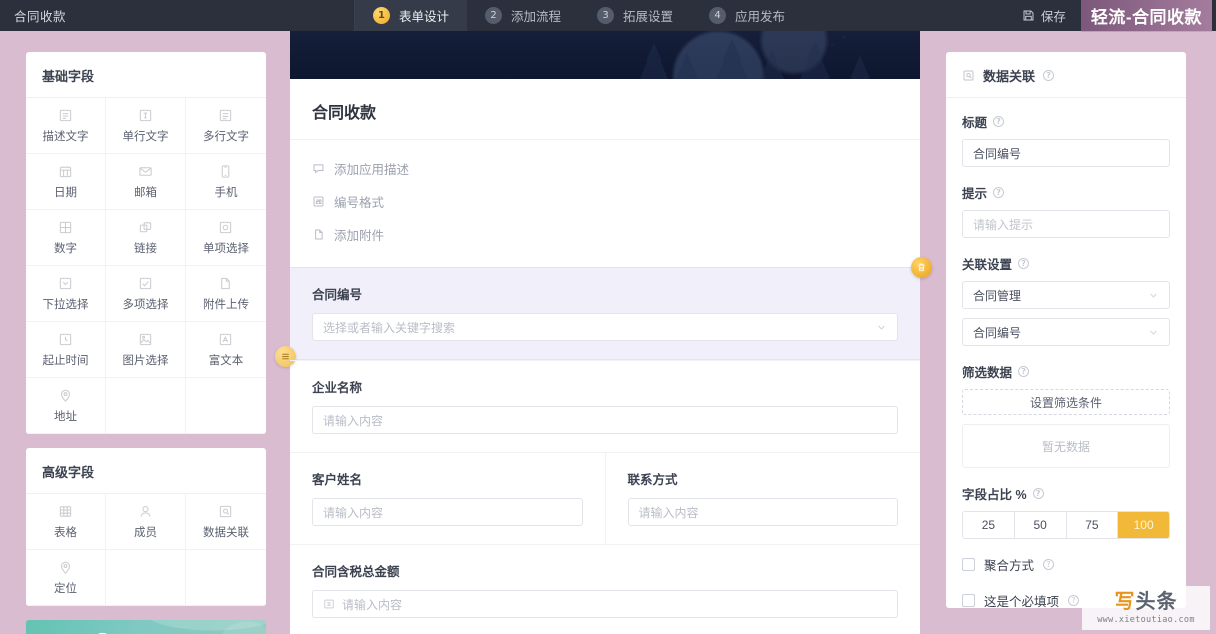 The image size is (1216, 634). Describe the element at coordinates (145, 136) in the screenshot. I see `palette-item-label: 单行文字` at that location.